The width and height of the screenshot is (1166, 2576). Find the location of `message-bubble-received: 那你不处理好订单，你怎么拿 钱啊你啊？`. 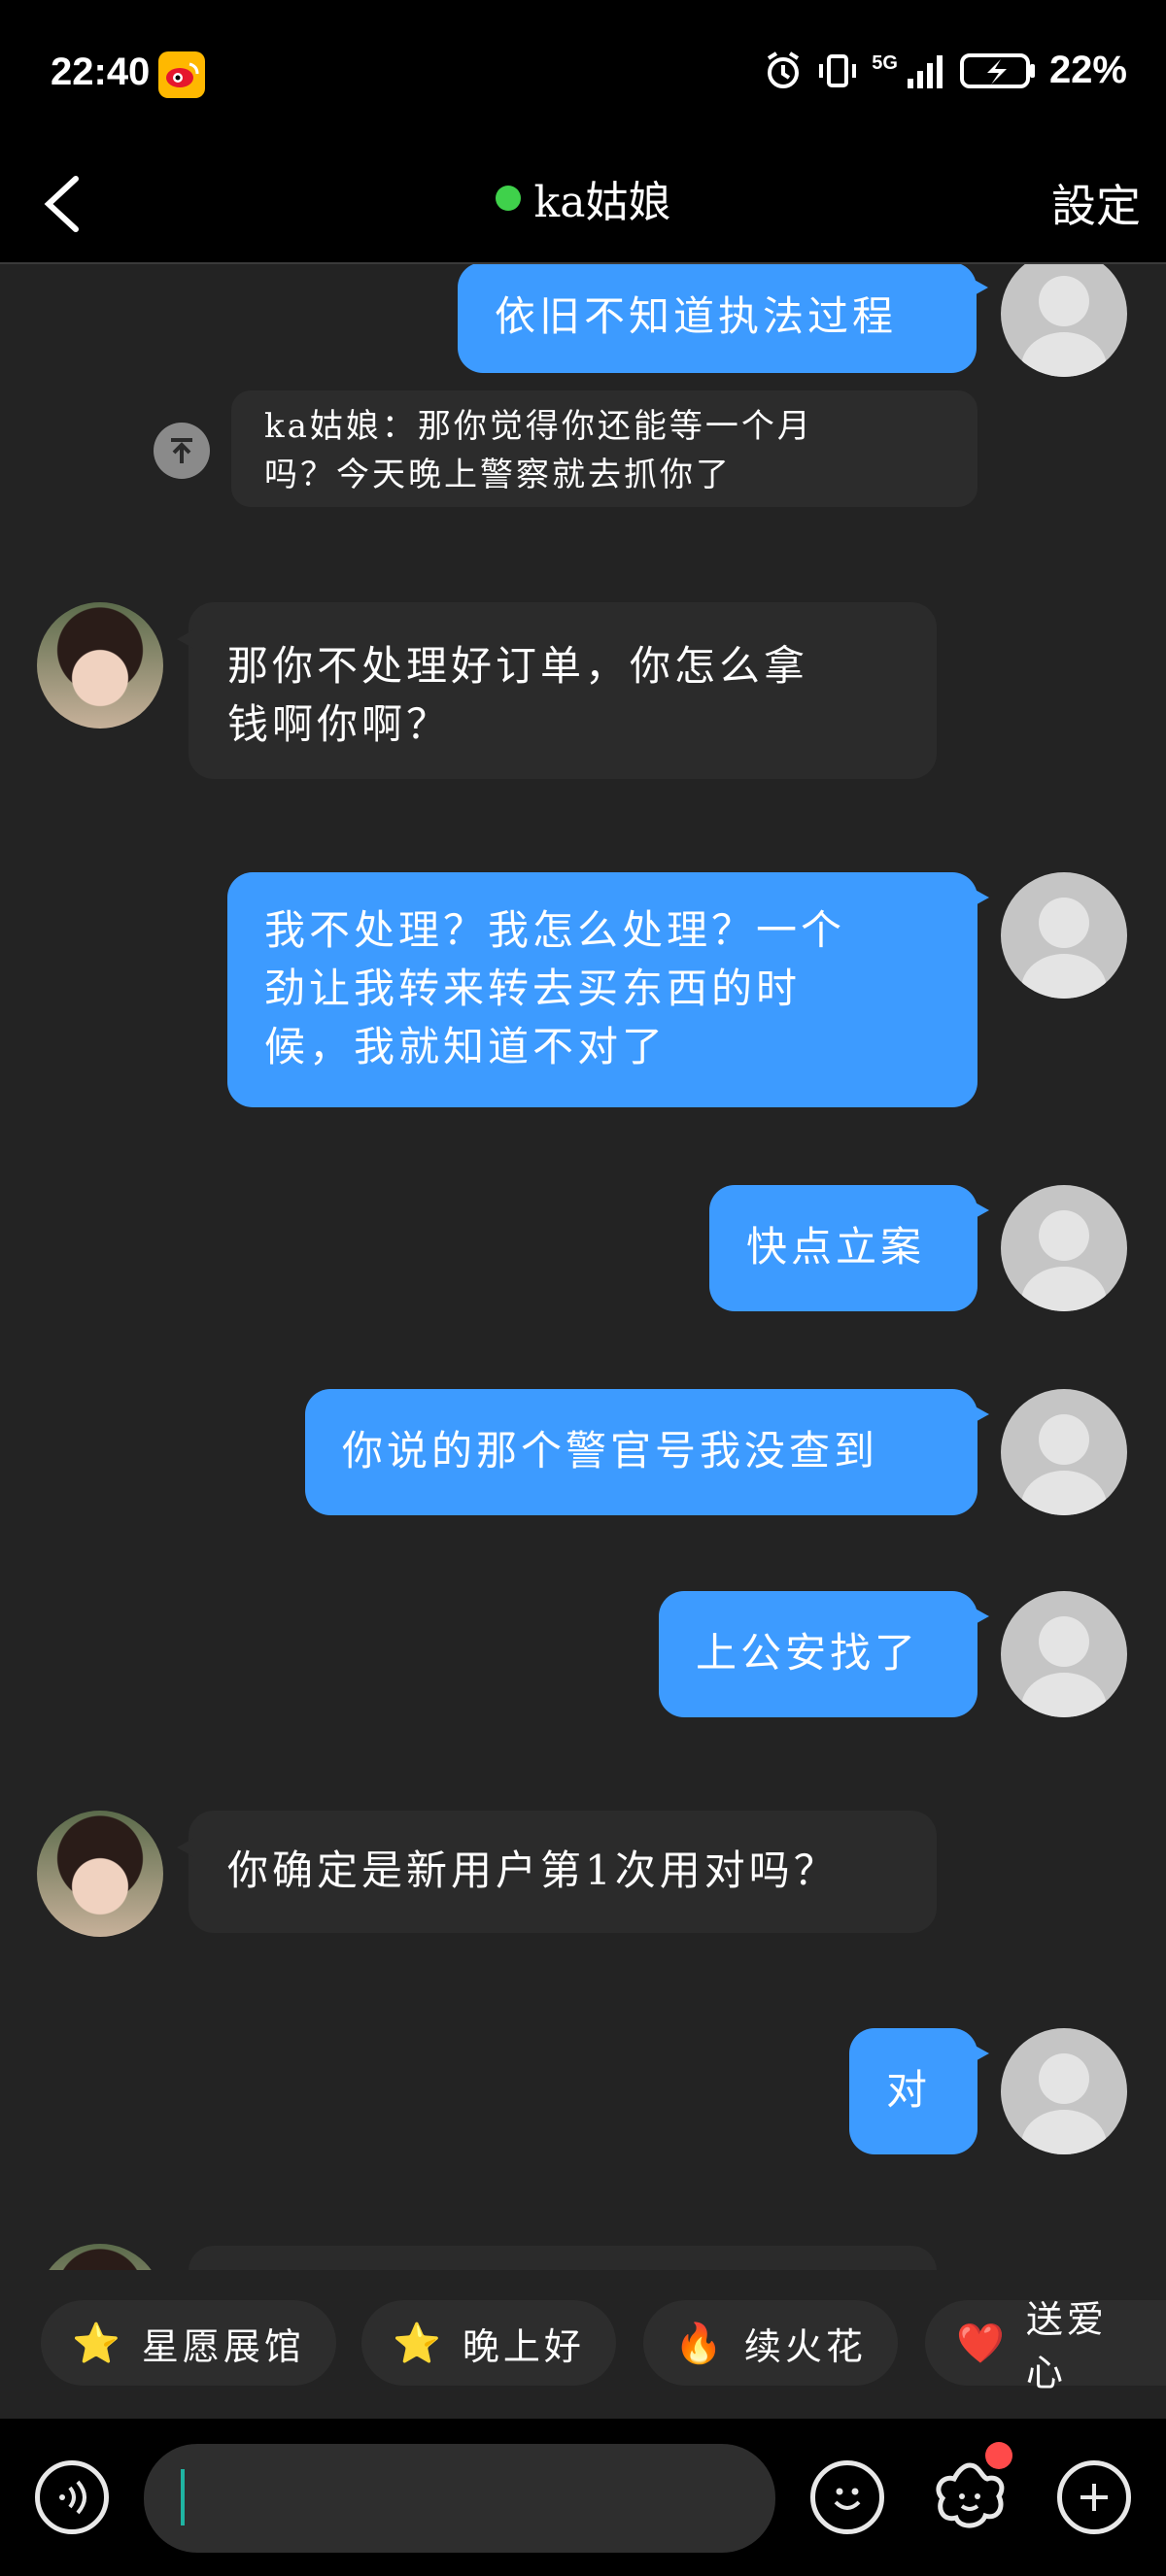

message-bubble-received: 那你不处理好订单，你怎么拿 钱啊你啊？ is located at coordinates (557, 690).